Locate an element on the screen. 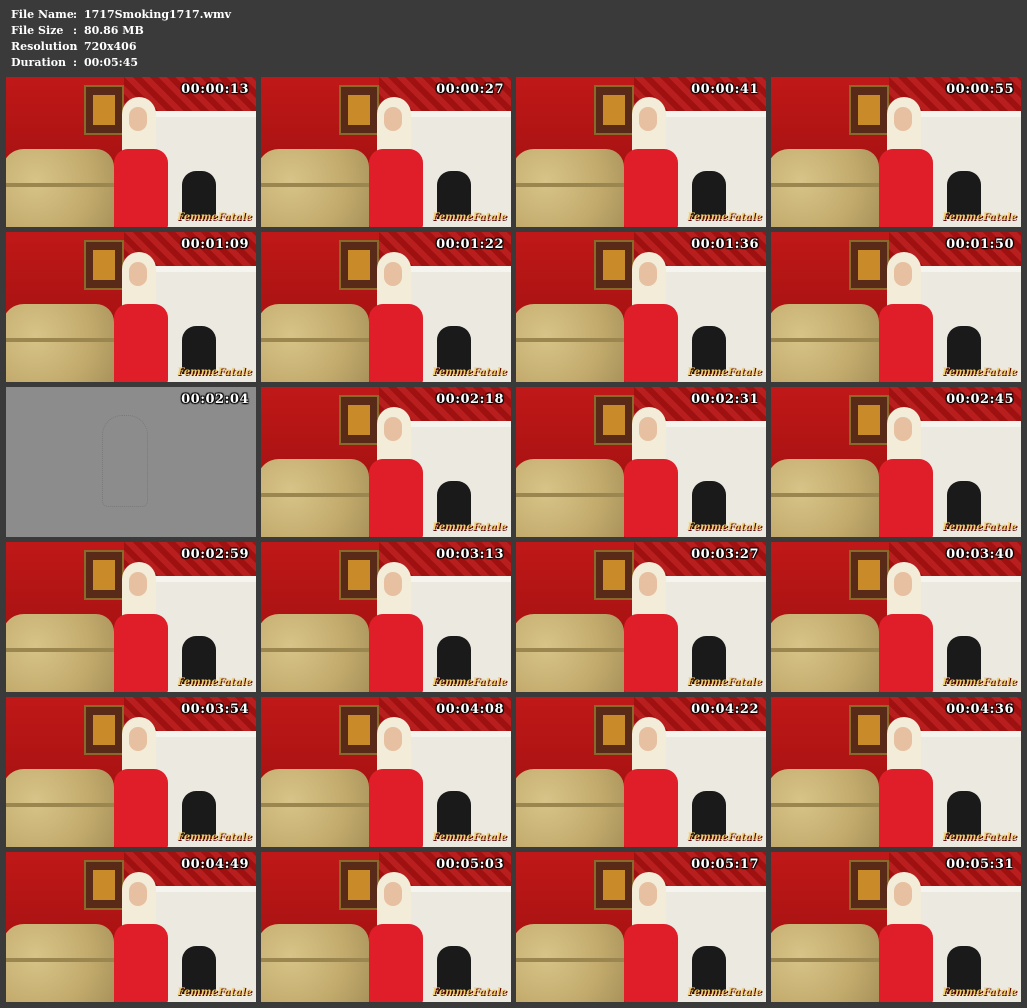 Image resolution: width=1027 pixels, height=1008 pixels. video-thumbnail: FemmeFatale 00:01:09 is located at coordinates (131, 307).